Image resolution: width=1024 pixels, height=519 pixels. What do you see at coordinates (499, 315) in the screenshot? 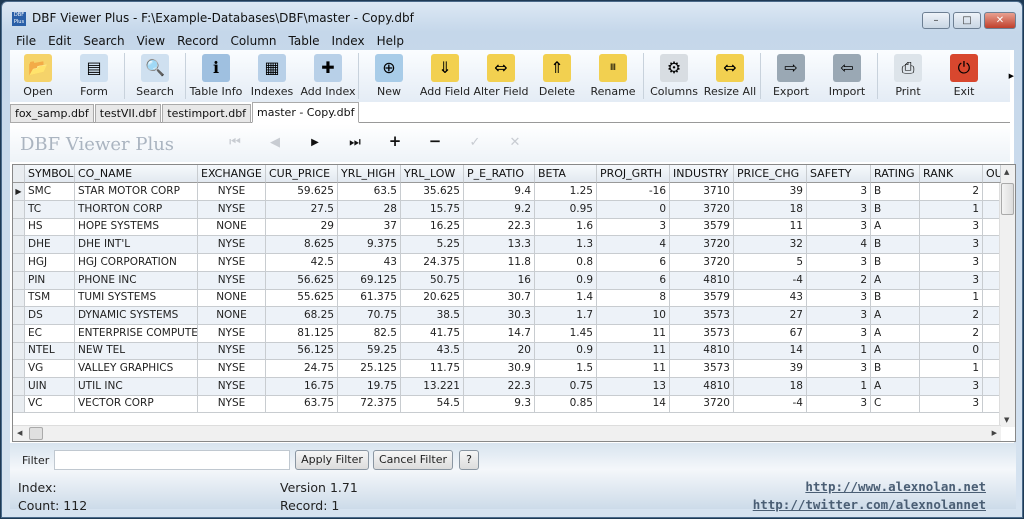
I see `table-cell: 30.3` at bounding box center [499, 315].